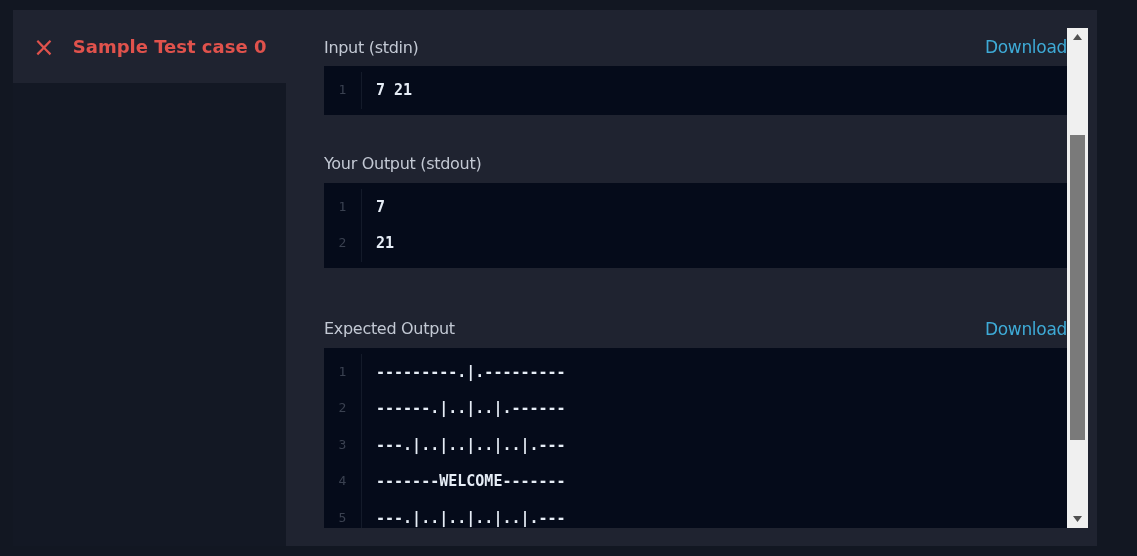 This screenshot has width=1137, height=556. I want to click on code-line: 7, so click(381, 207).